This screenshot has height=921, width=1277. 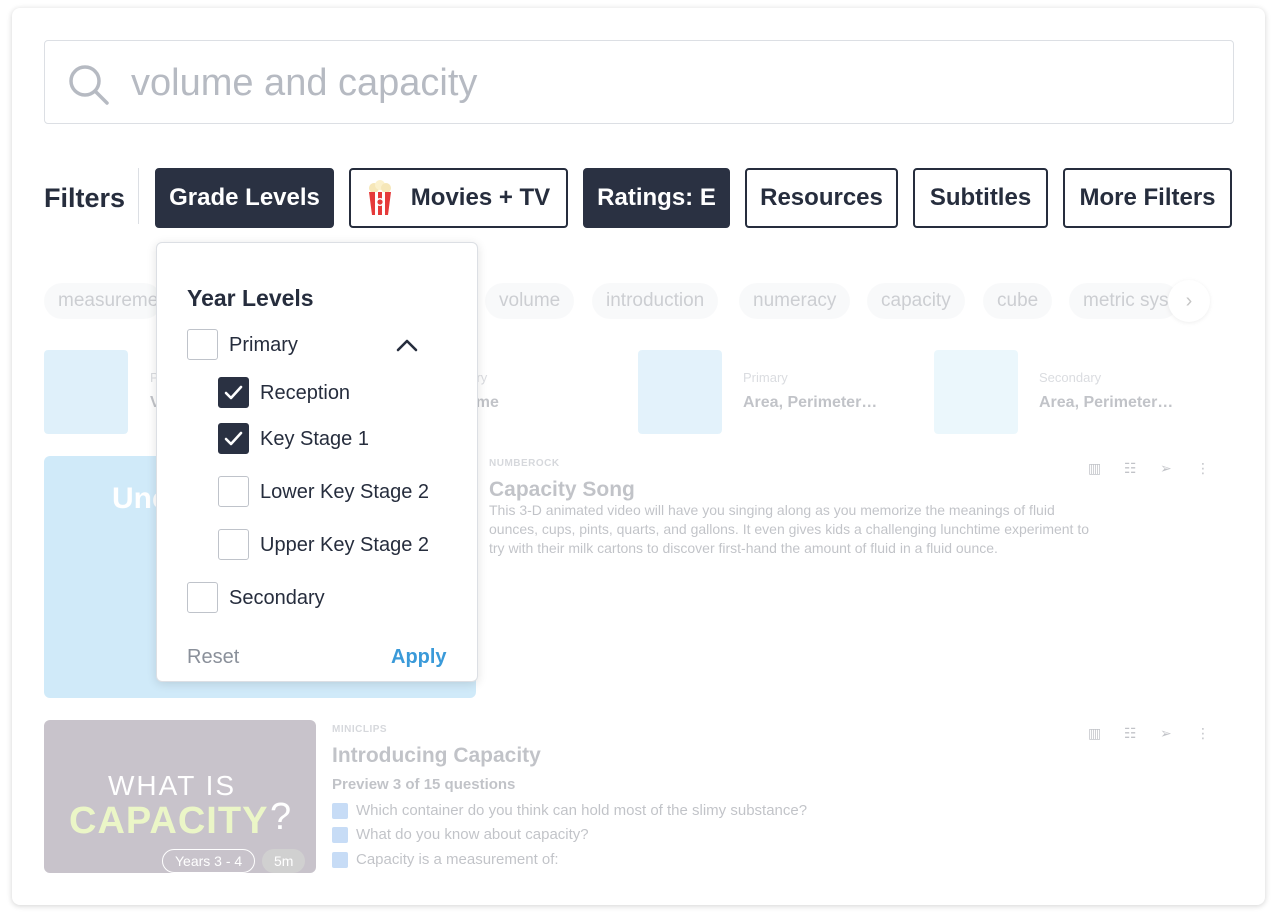 I want to click on question-item: What do you know about capacity?, so click(x=460, y=834).